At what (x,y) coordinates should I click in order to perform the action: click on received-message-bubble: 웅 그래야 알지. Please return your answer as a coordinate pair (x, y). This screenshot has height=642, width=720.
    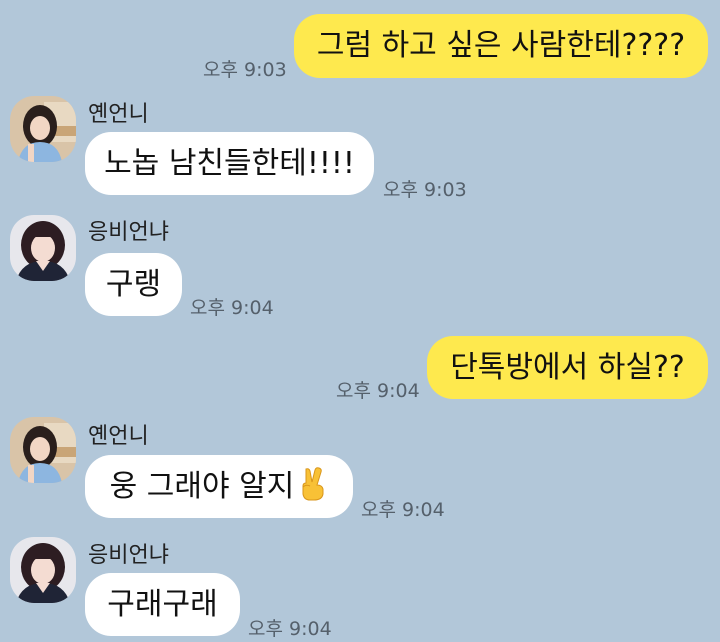
    Looking at the image, I should click on (219, 486).